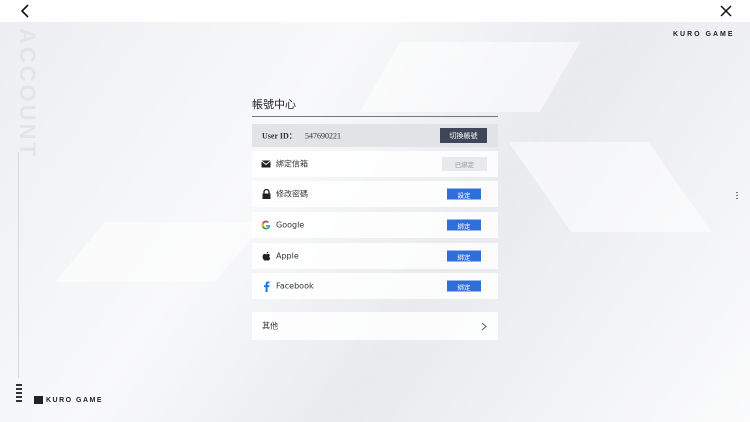 The image size is (750, 422). Describe the element at coordinates (290, 225) in the screenshot. I see `bind-google-label: Google` at that location.